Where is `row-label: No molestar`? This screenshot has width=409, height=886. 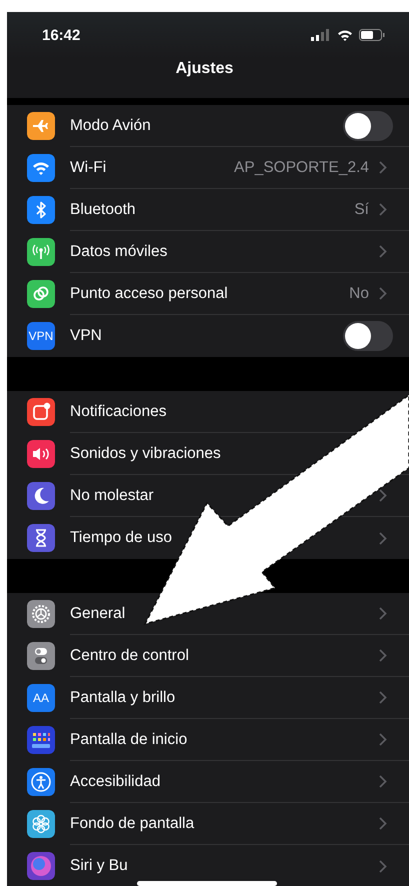 row-label: No molestar is located at coordinates (112, 495).